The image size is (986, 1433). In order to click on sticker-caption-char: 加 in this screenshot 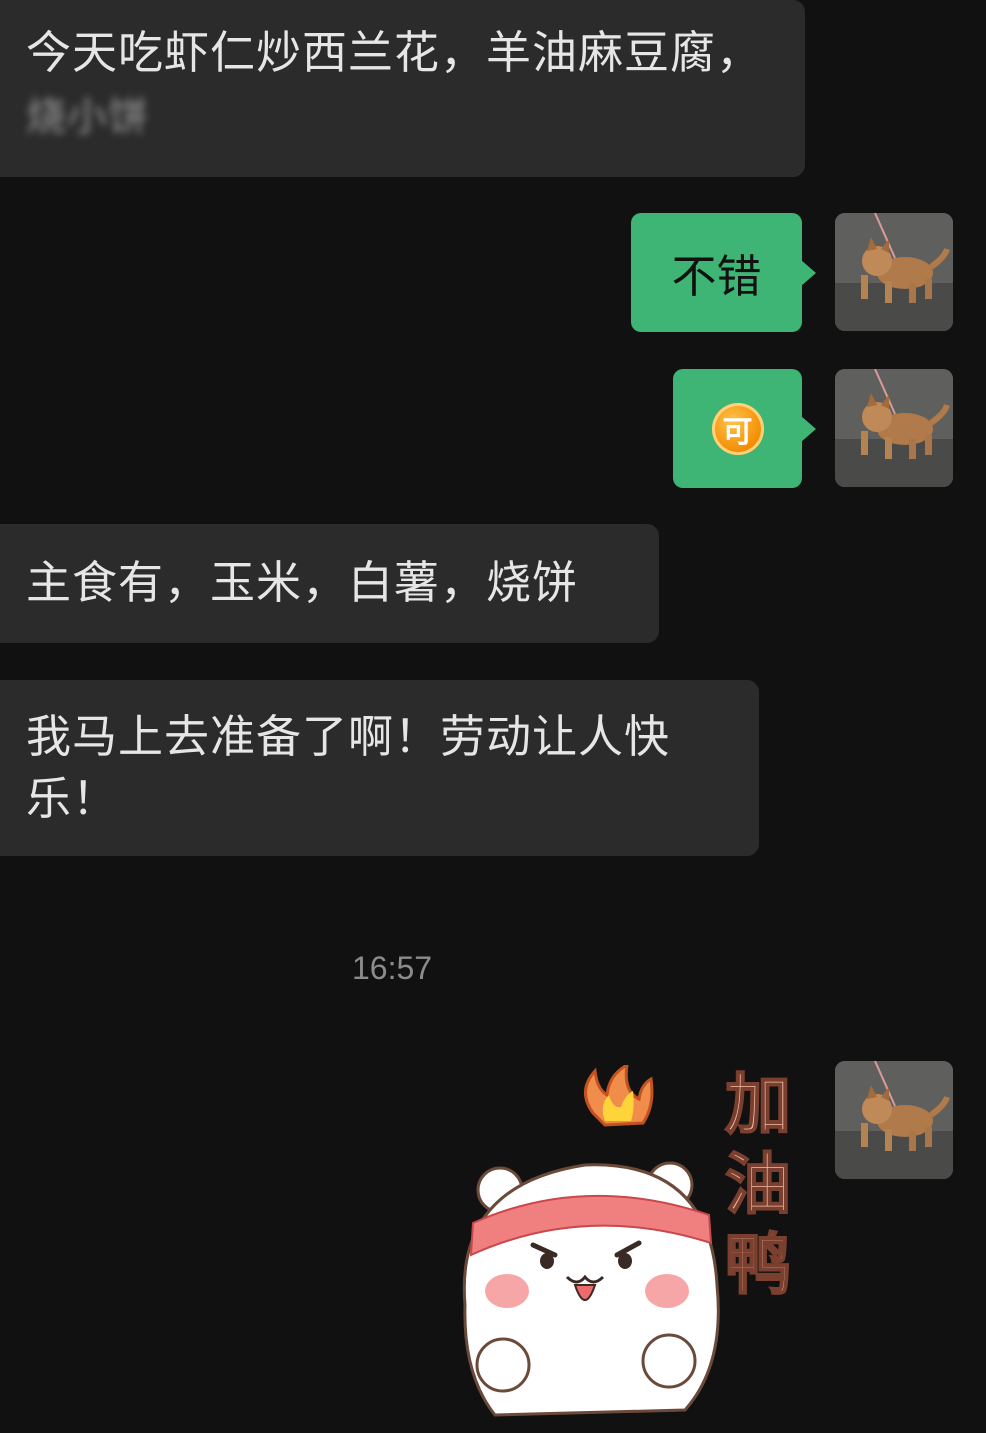, I will do `click(758, 1104)`.